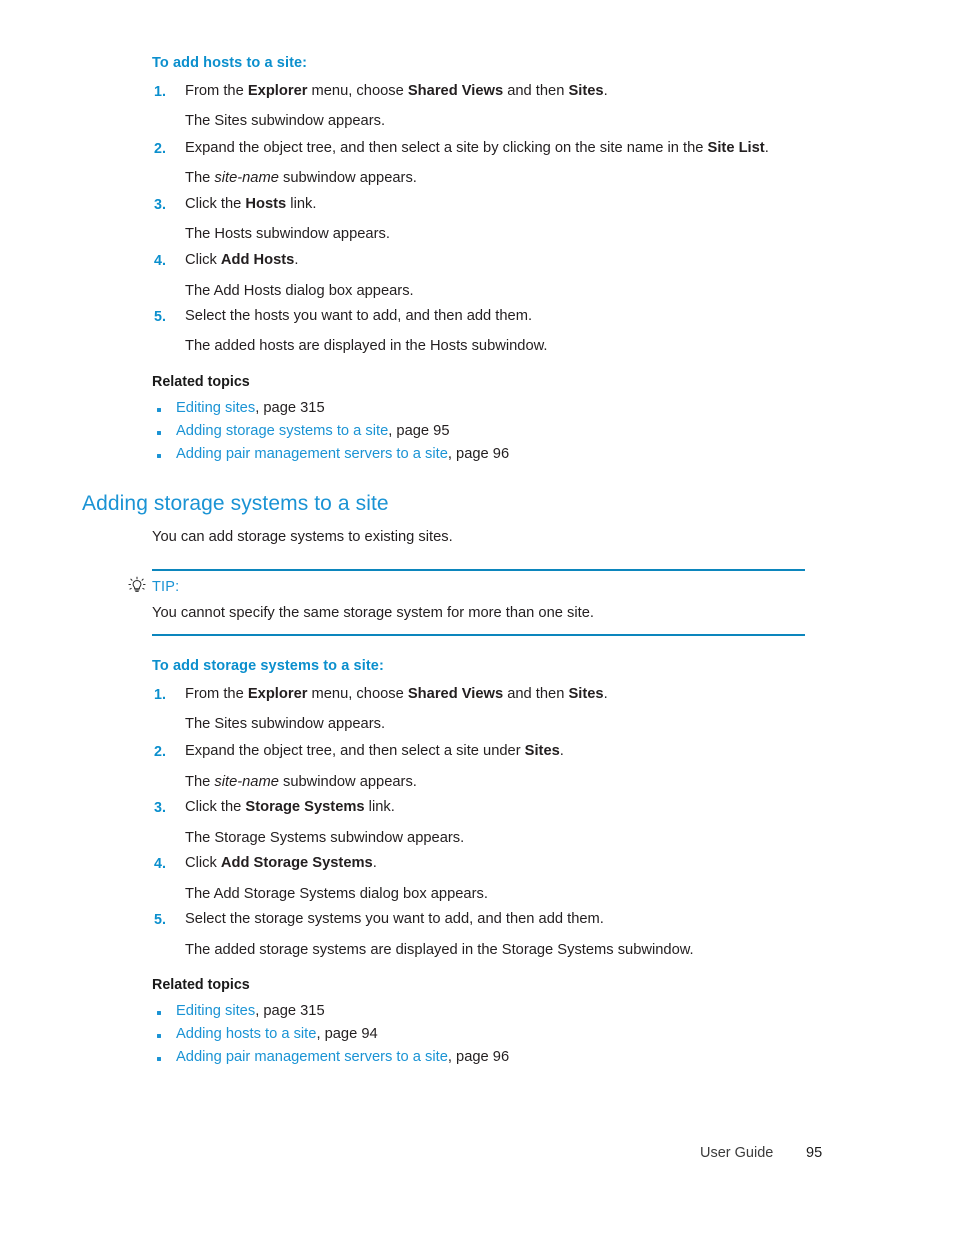 The height and width of the screenshot is (1235, 954). Describe the element at coordinates (281, 863) in the screenshot. I see `step-text: Click Add Storage Systems.` at that location.